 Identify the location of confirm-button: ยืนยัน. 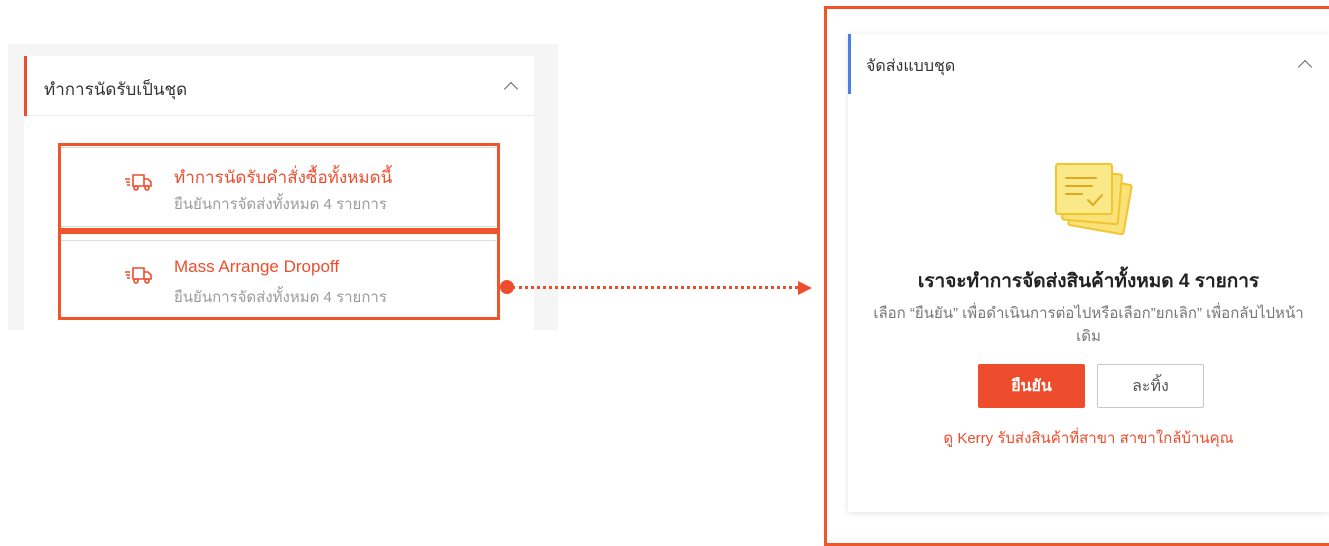
(1031, 386).